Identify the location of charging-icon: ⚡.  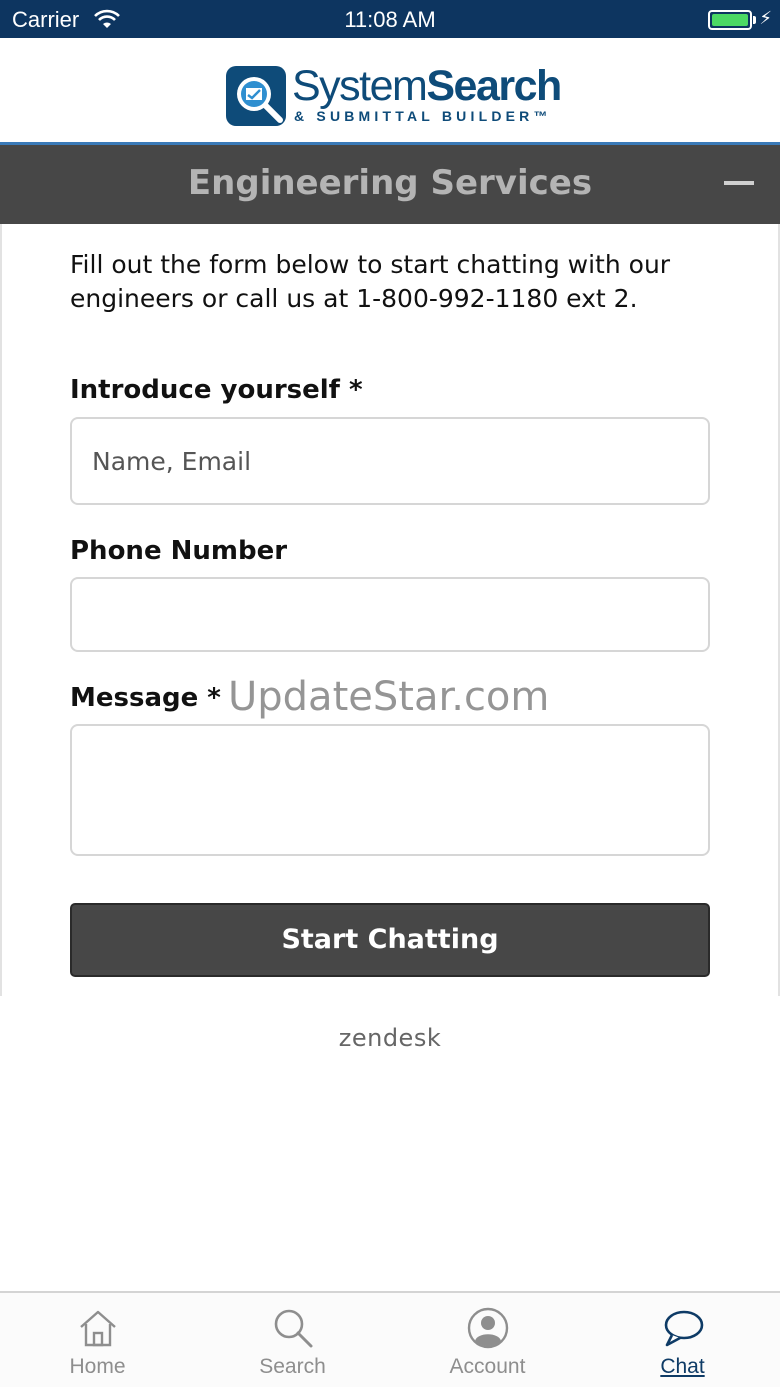
(765, 18).